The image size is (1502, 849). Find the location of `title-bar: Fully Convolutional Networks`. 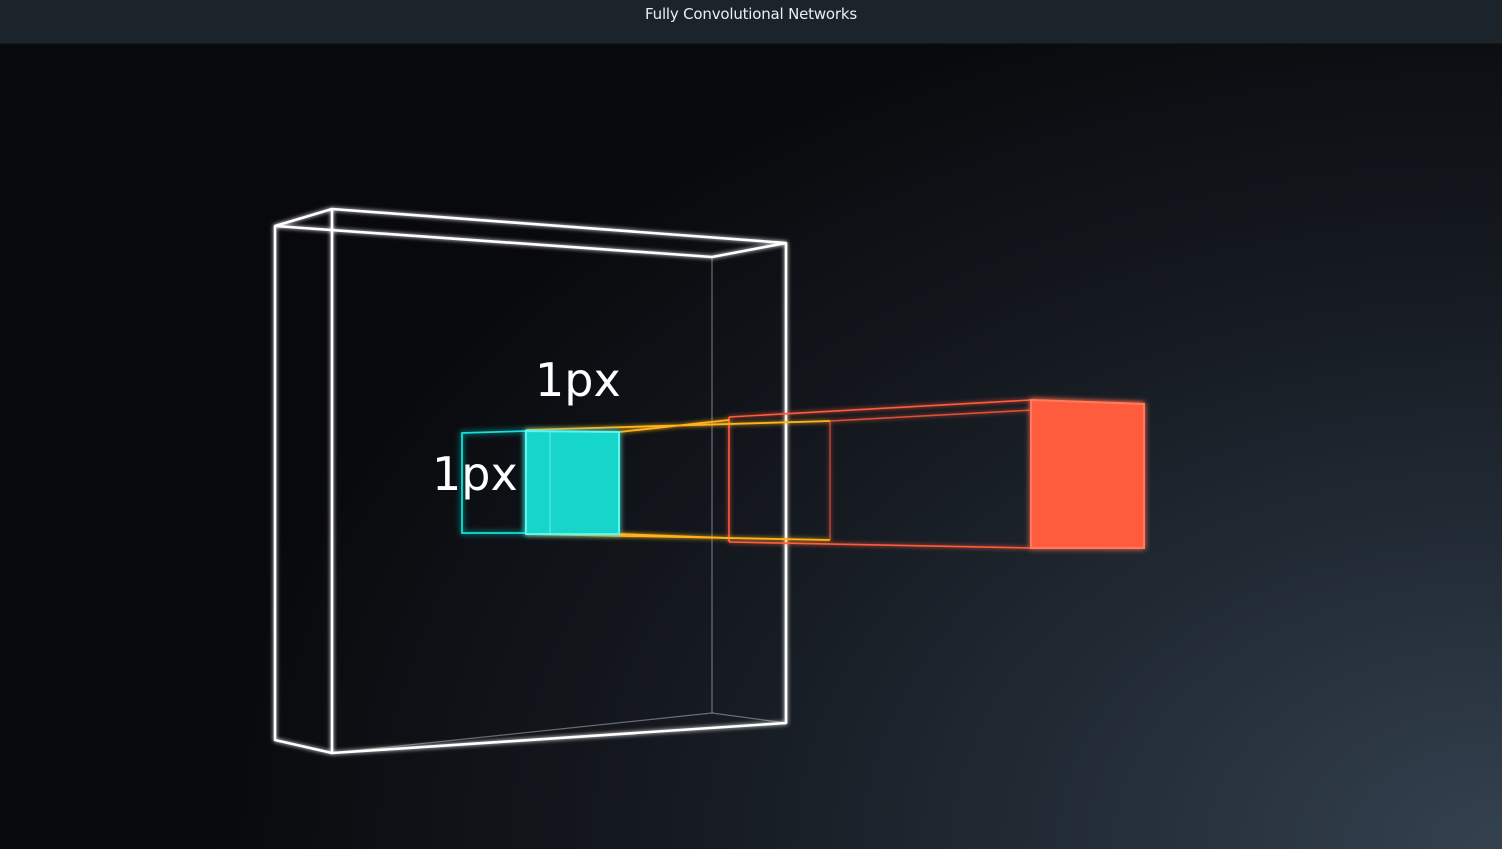

title-bar: Fully Convolutional Networks is located at coordinates (751, 22).